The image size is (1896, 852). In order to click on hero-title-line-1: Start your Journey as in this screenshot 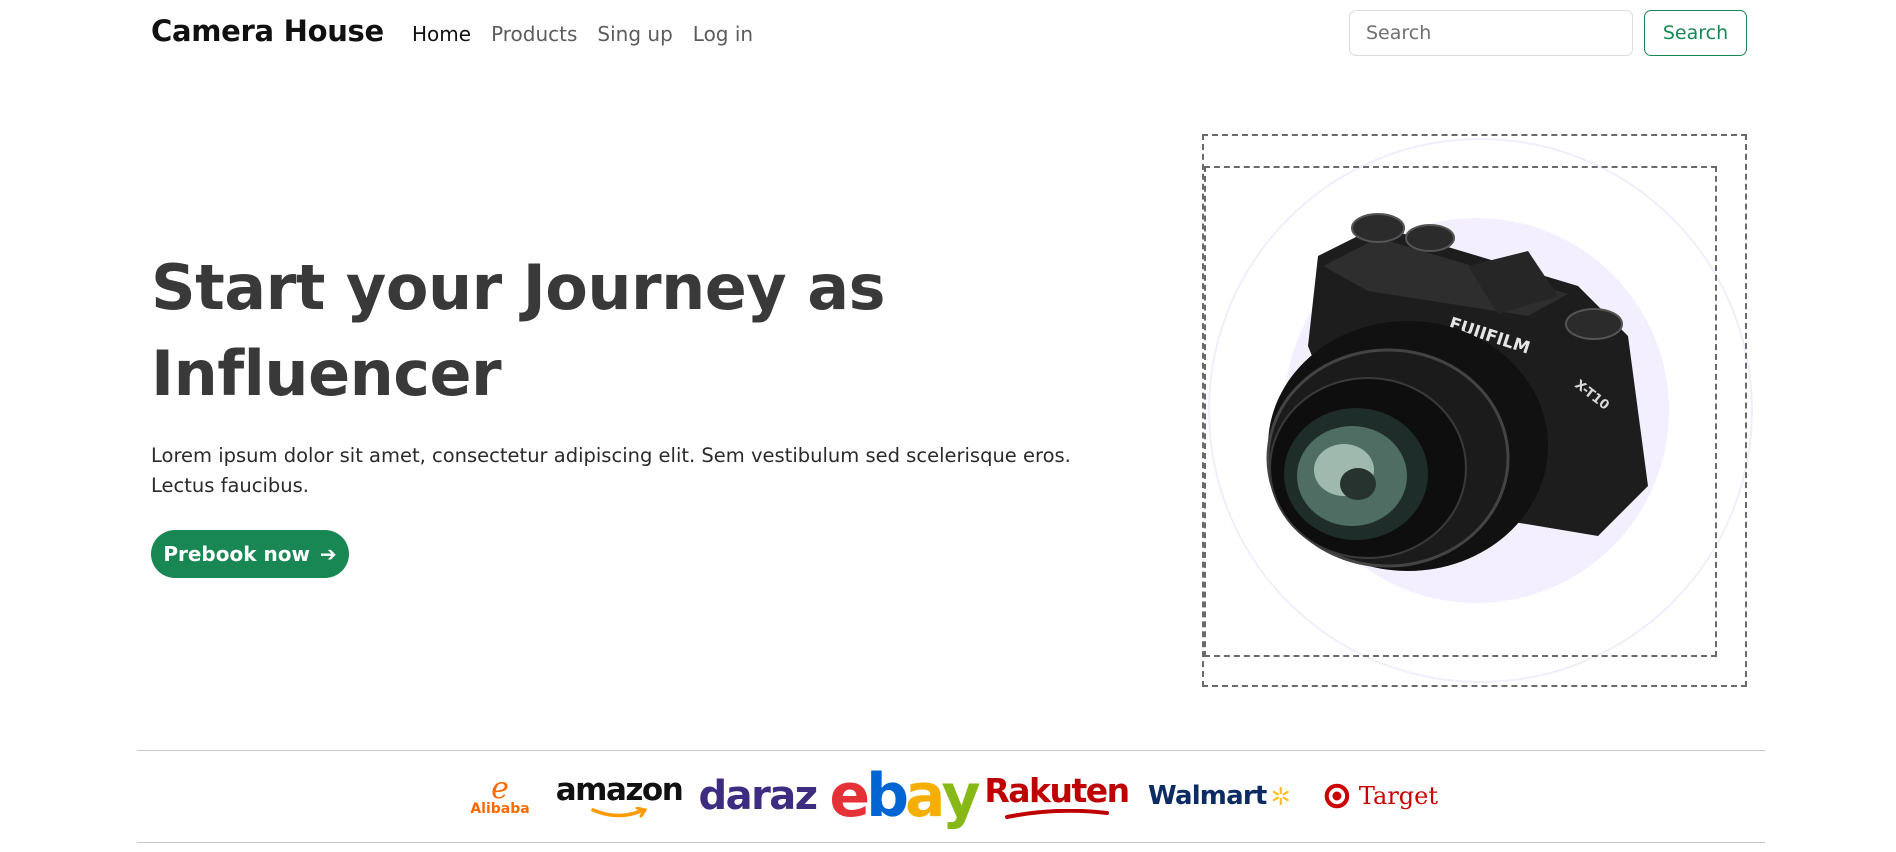, I will do `click(518, 287)`.